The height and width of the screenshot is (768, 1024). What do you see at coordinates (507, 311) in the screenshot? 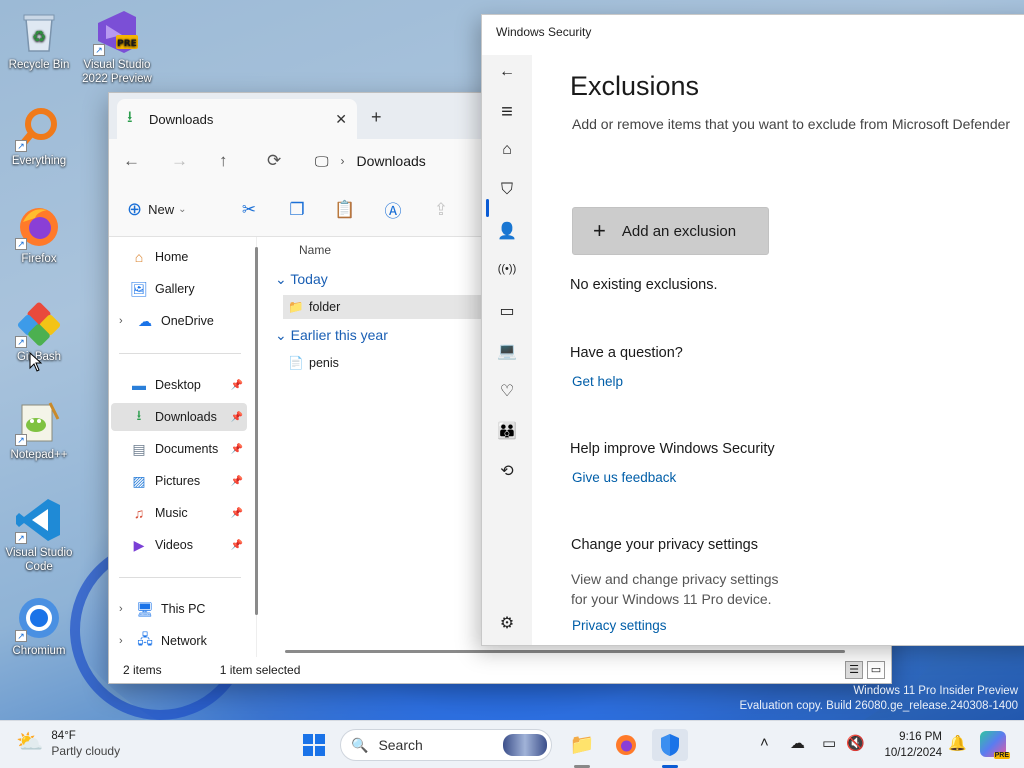
I see `app-browser-control-icon: ▭` at bounding box center [507, 311].